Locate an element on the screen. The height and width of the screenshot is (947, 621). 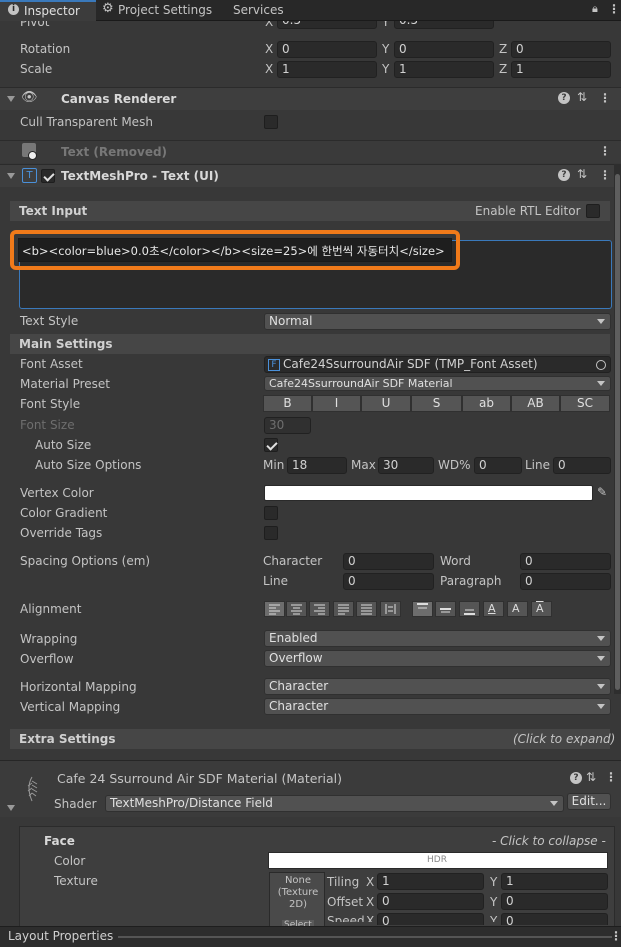
scrollbar-thumb is located at coordinates (617, 432).